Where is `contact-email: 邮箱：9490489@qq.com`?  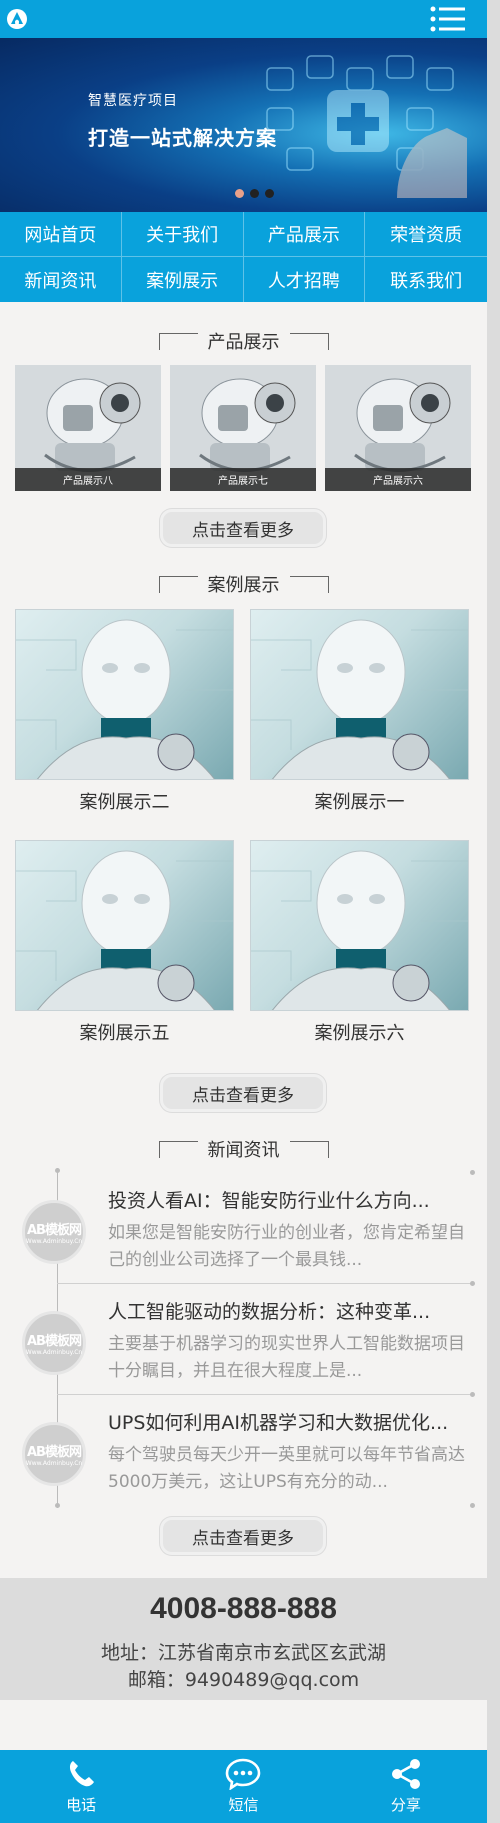 contact-email: 邮箱：9490489@qq.com is located at coordinates (243, 1678).